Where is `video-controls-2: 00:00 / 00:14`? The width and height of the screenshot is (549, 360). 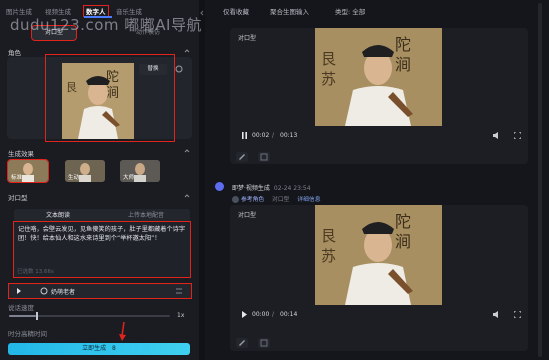 video-controls-2: 00:00 / 00:14 is located at coordinates (383, 315).